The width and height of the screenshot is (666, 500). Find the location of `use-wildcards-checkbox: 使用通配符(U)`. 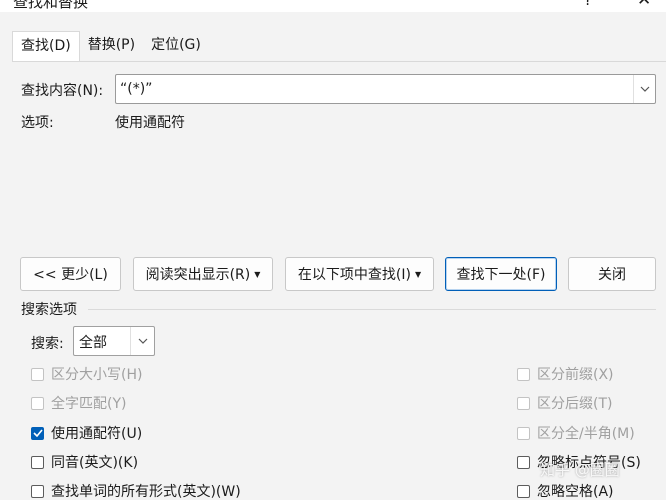

use-wildcards-checkbox: 使用通配符(U) is located at coordinates (86, 433).